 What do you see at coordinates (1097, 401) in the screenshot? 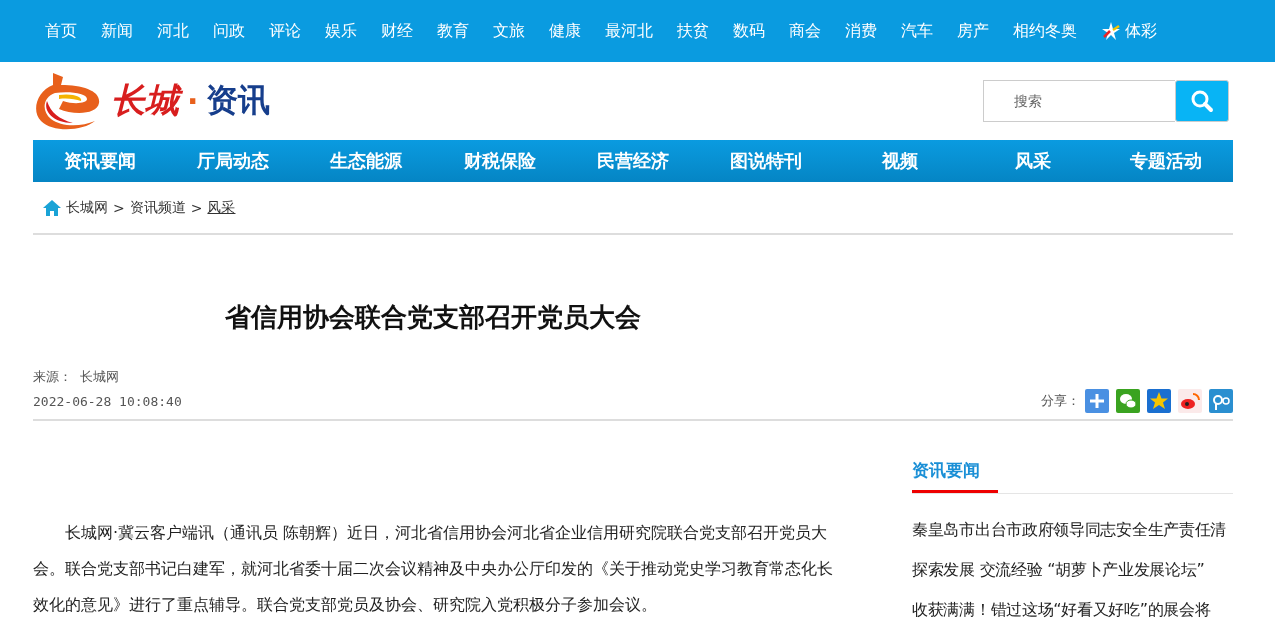
I see `plus-share-icon` at bounding box center [1097, 401].